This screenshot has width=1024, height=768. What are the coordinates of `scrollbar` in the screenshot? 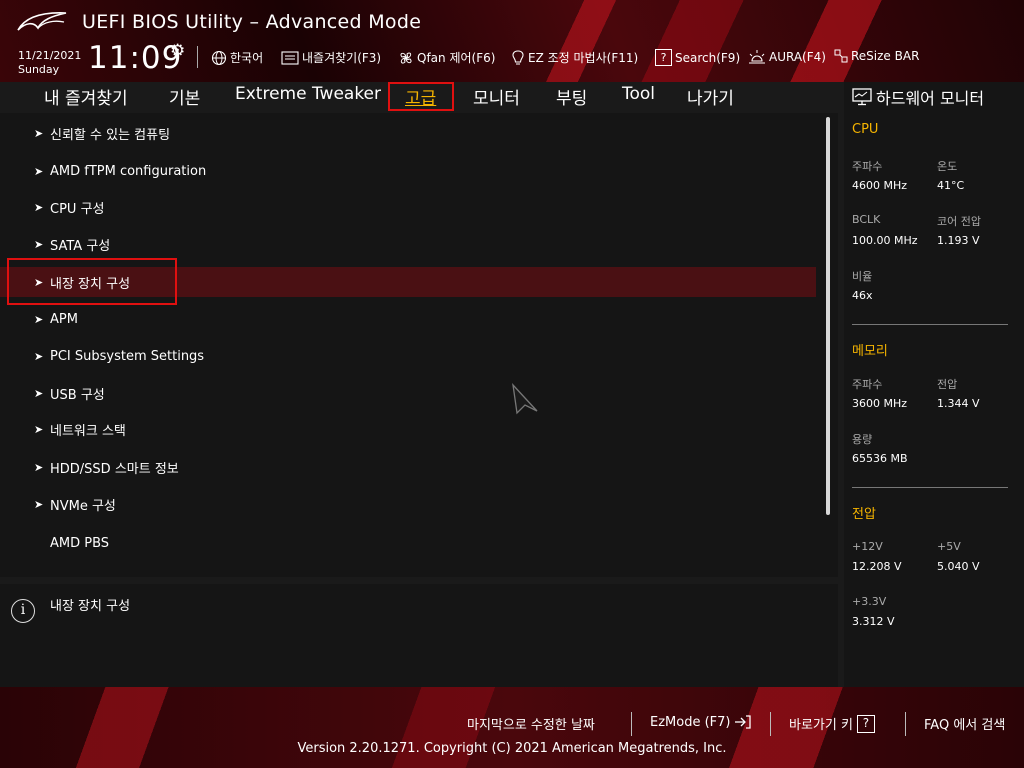 It's located at (828, 316).